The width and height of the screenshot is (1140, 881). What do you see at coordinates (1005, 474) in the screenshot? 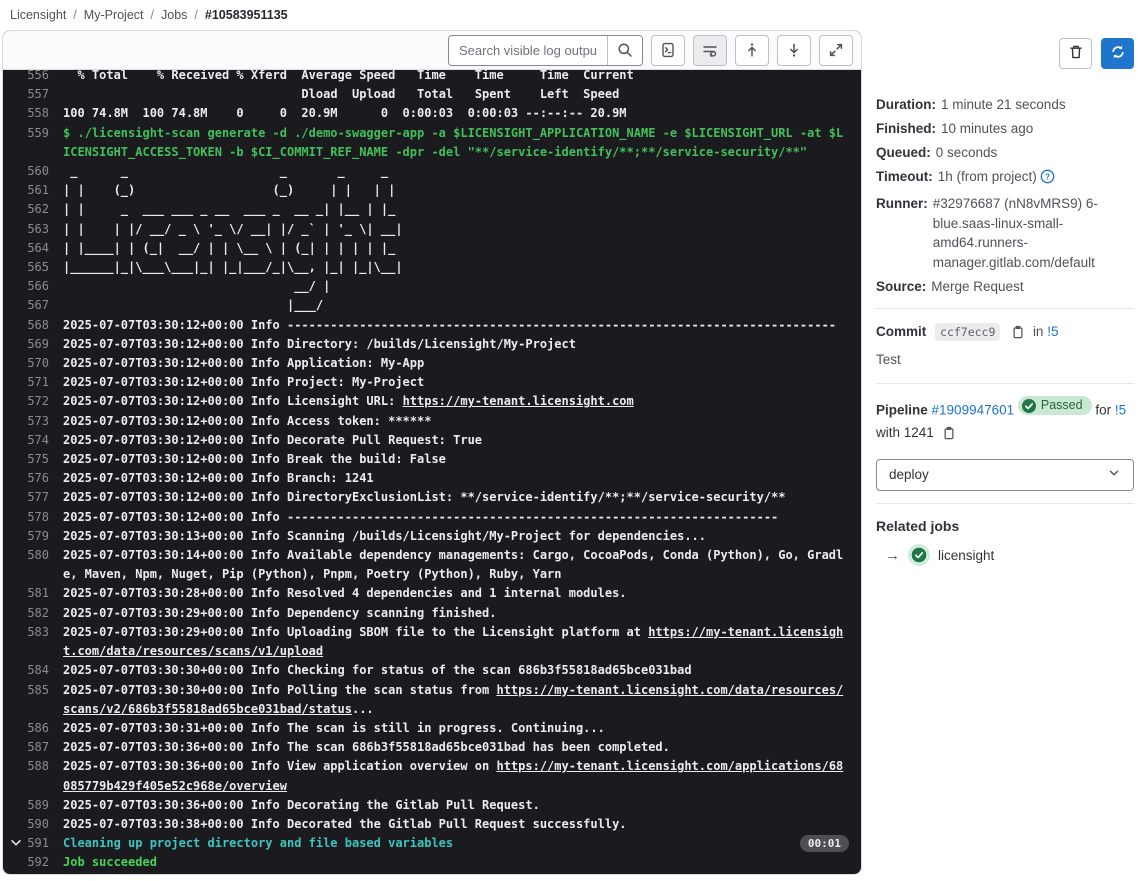
I see `stage-dropdown: deploy` at bounding box center [1005, 474].